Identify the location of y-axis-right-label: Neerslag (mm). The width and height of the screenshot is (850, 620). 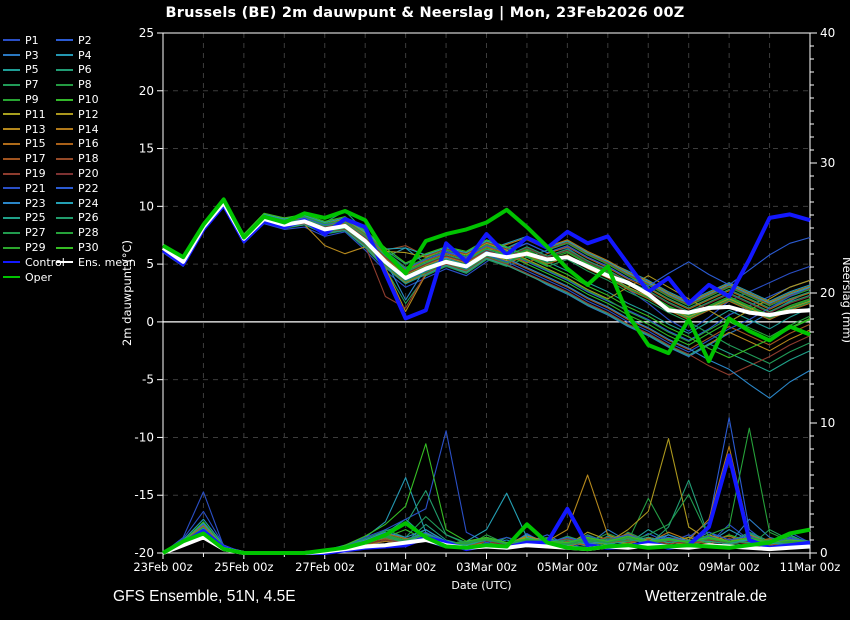
(845, 300).